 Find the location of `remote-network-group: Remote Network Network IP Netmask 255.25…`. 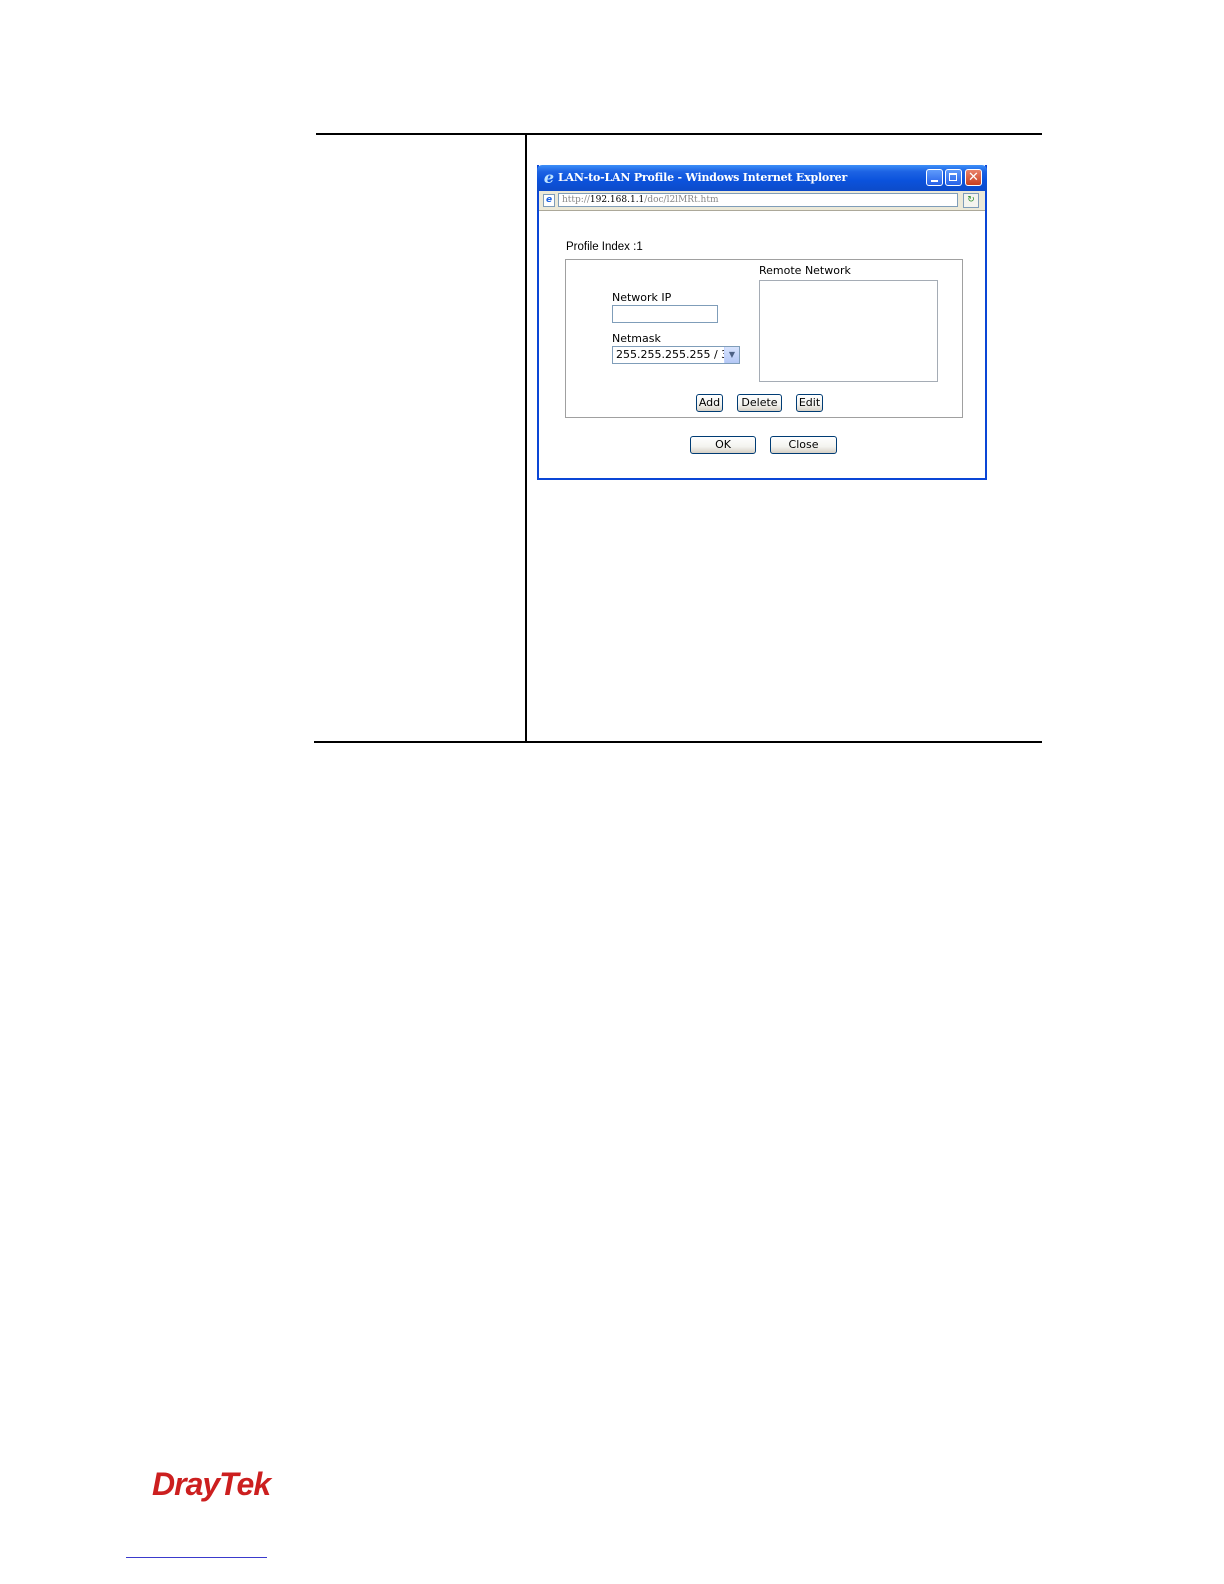

remote-network-group: Remote Network Network IP Netmask 255.25… is located at coordinates (764, 338).